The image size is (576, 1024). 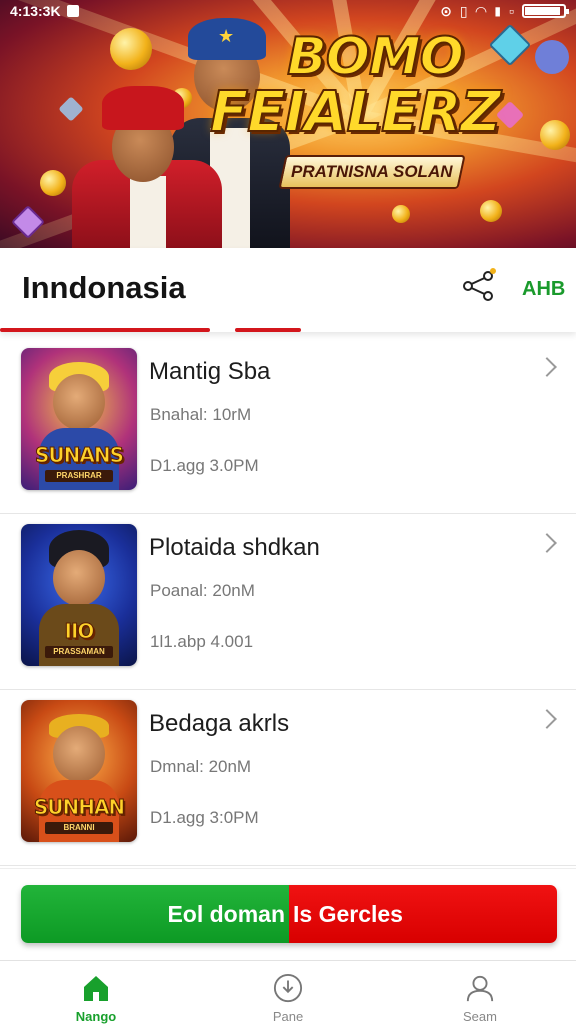 What do you see at coordinates (210, 371) in the screenshot?
I see `game-name: Mantig Sba` at bounding box center [210, 371].